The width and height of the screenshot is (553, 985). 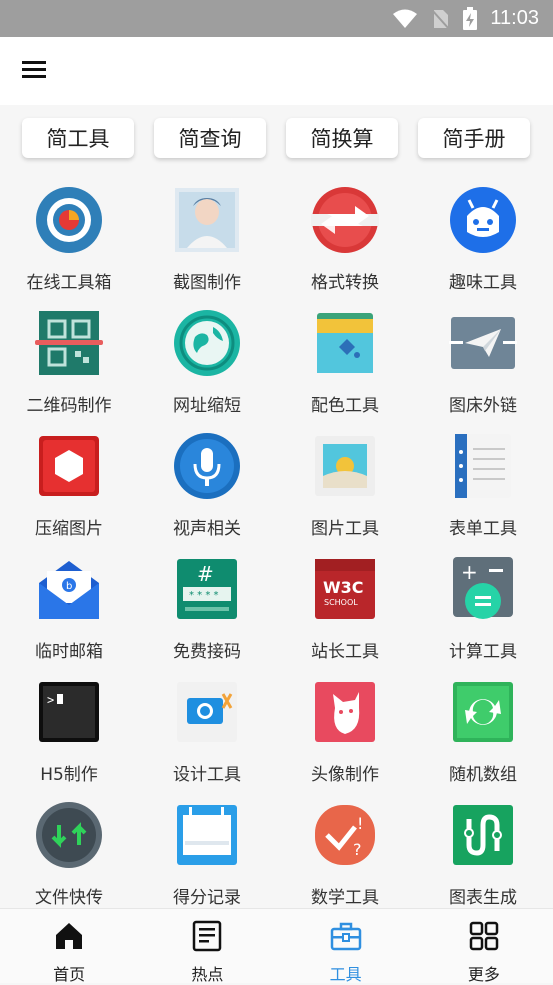 I want to click on sms-code-icon: # * * * *, so click(x=207, y=589).